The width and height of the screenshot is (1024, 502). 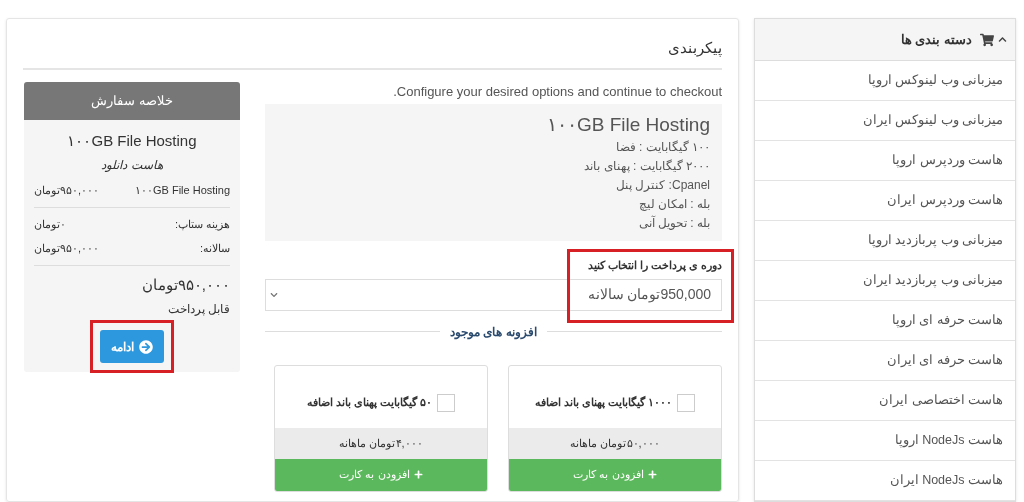 I want to click on category-link: هاست NodeJs ایران, so click(x=885, y=481).